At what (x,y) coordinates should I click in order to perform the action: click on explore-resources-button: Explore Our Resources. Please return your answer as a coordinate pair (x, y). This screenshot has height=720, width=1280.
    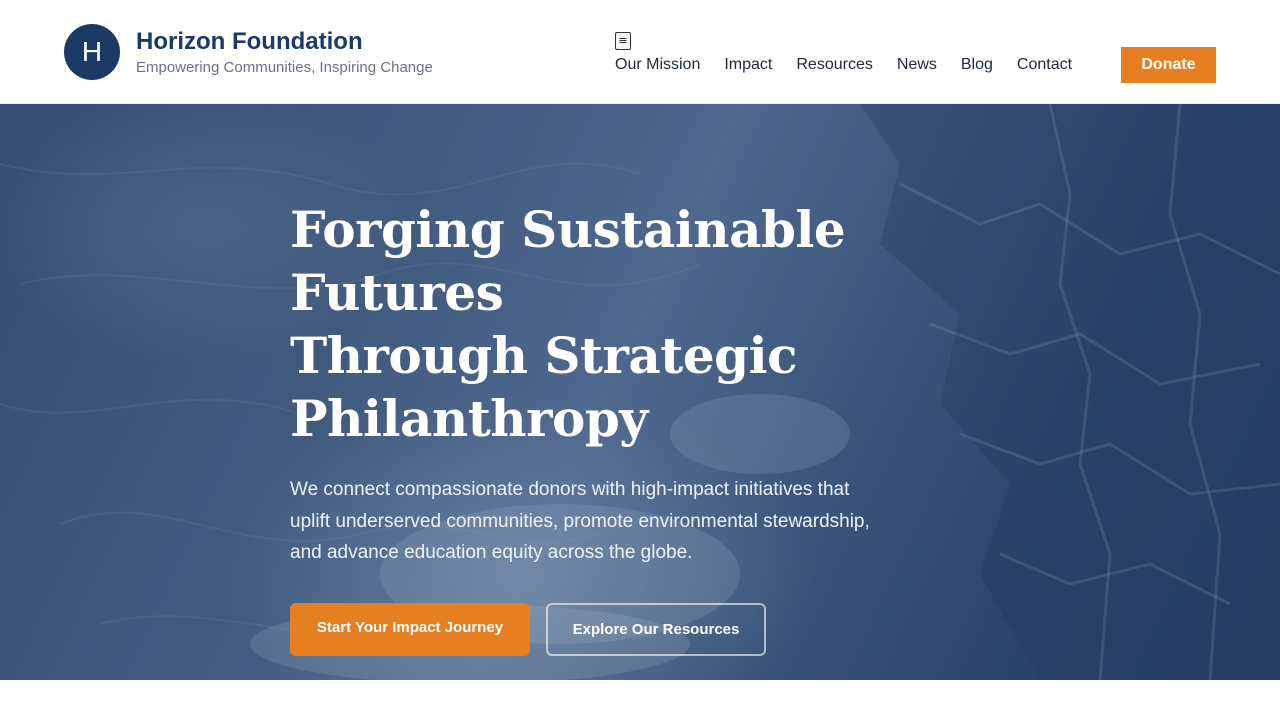
    Looking at the image, I should click on (656, 629).